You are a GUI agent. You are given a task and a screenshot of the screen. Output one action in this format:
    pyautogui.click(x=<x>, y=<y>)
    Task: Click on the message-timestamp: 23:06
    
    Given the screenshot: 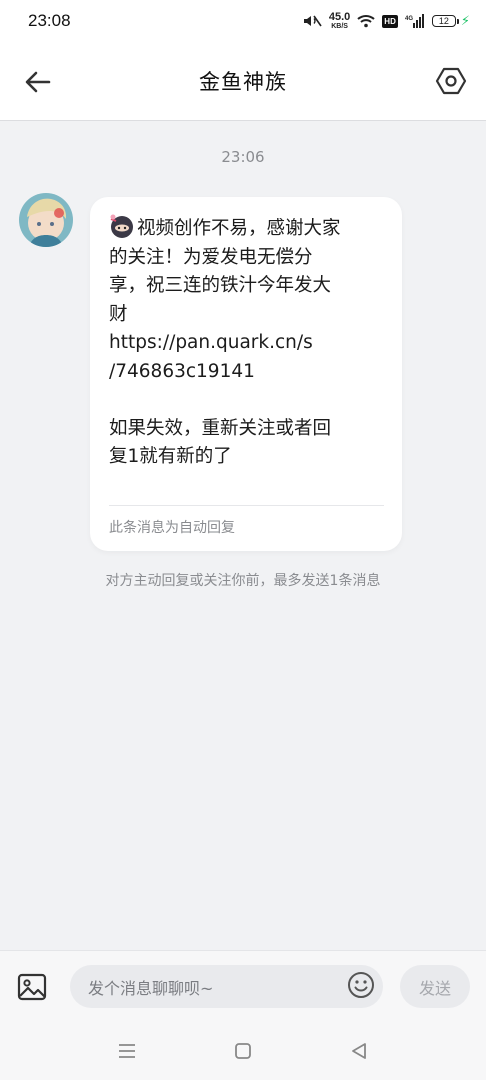 What is the action you would take?
    pyautogui.click(x=243, y=157)
    